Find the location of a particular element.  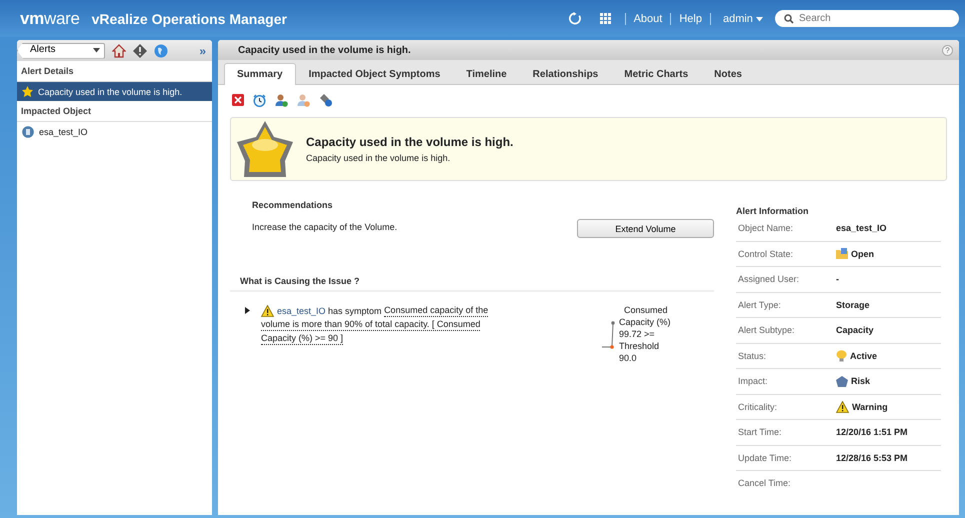

banner-title: Capacity used in the volume is high. is located at coordinates (410, 142).